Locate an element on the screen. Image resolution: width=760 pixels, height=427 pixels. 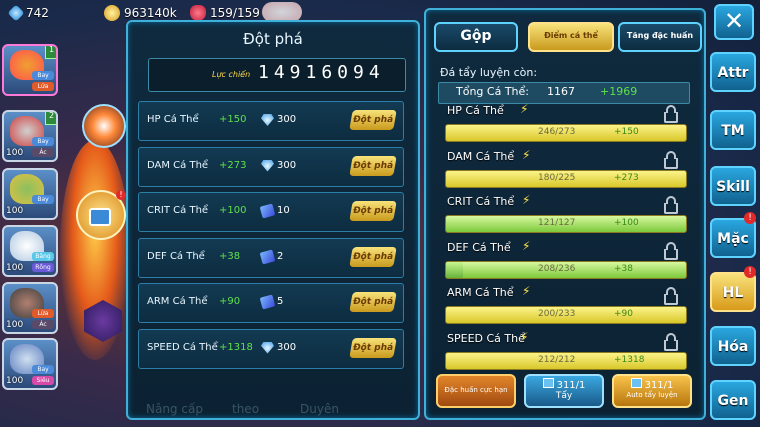
auto-label: Auto tẩy luyện is located at coordinates (652, 395).